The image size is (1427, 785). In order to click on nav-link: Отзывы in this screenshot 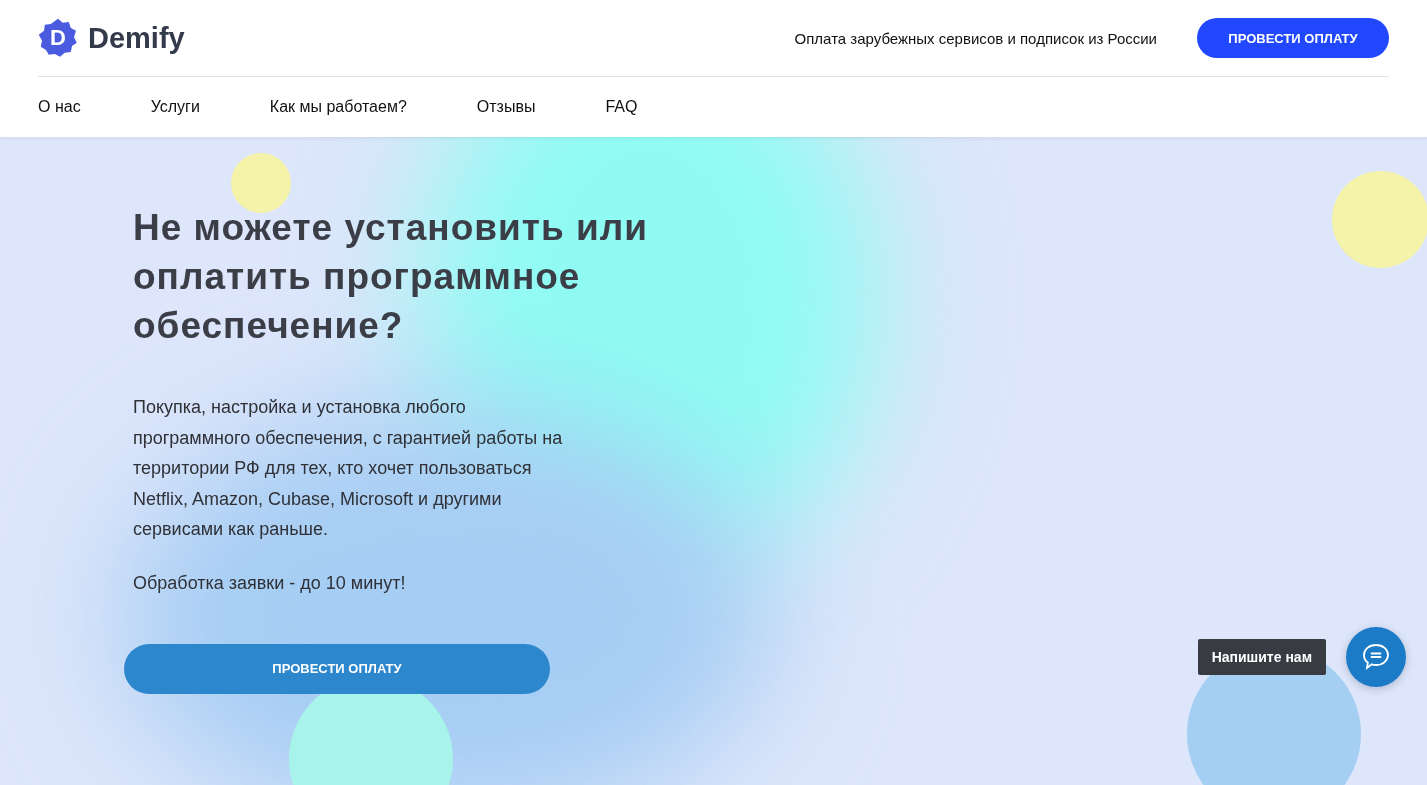, I will do `click(506, 107)`.